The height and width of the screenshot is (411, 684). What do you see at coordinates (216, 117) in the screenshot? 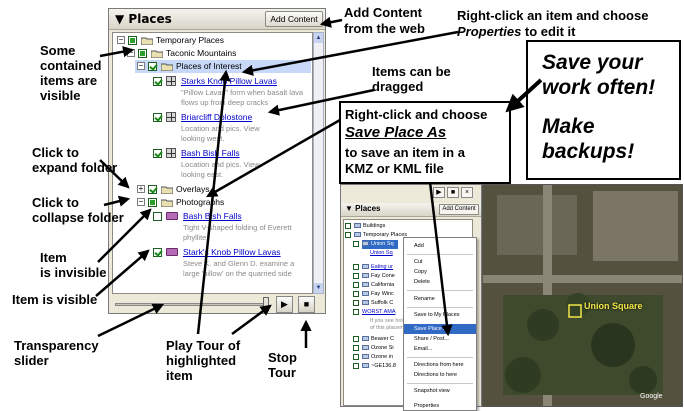
I see `place-link: Briarcliff Dolostone` at bounding box center [216, 117].